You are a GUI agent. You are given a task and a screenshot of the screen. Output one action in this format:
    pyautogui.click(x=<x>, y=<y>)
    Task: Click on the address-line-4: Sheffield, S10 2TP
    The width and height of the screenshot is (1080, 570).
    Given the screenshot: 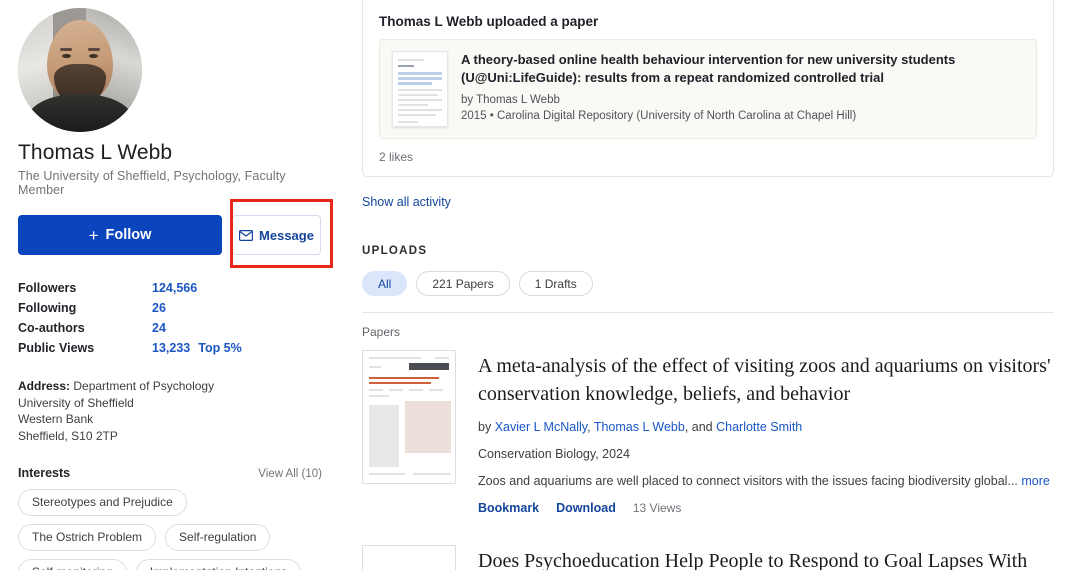 What is the action you would take?
    pyautogui.click(x=68, y=435)
    